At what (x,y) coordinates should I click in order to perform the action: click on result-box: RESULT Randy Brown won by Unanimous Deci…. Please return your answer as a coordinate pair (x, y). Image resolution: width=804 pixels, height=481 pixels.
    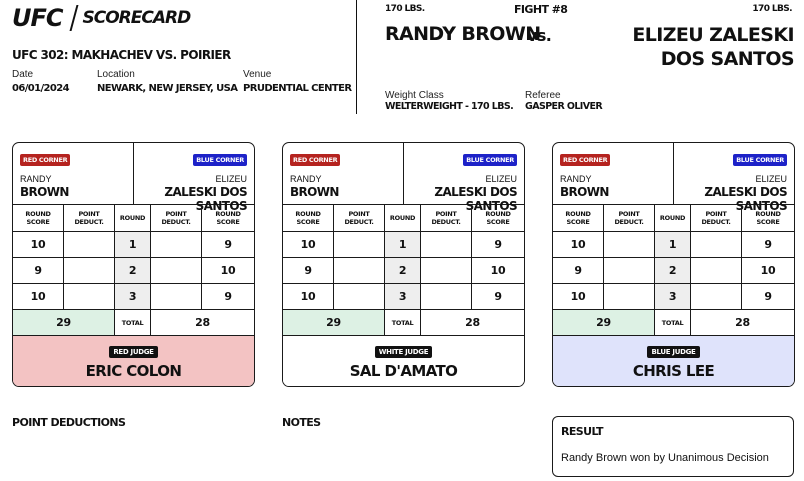
    Looking at the image, I should click on (673, 446).